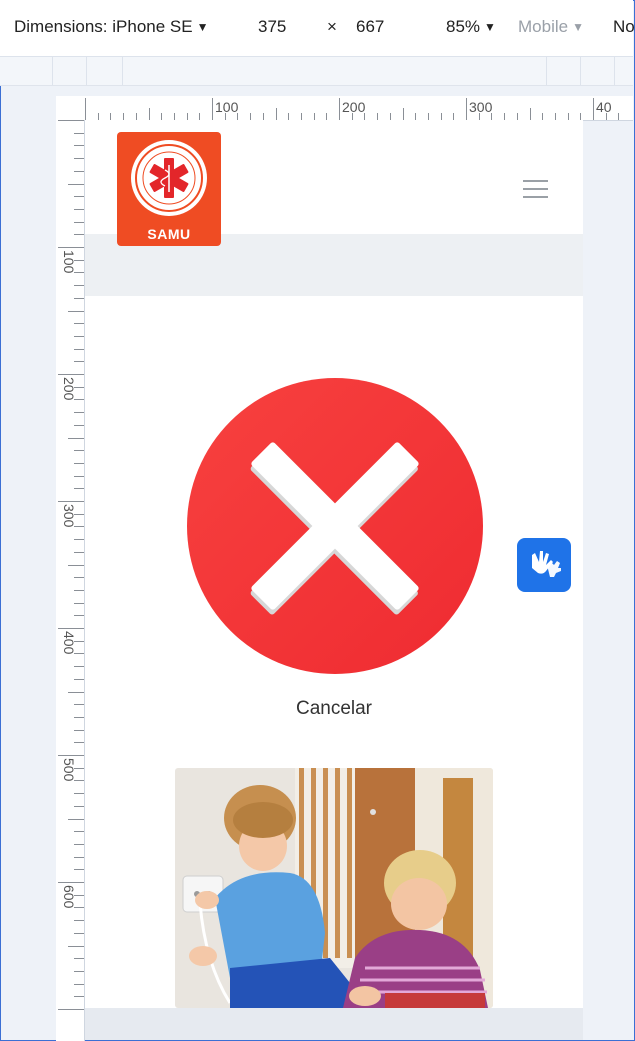 The width and height of the screenshot is (635, 1041). I want to click on device-type-dropdown: Mobile ▼, so click(551, 27).